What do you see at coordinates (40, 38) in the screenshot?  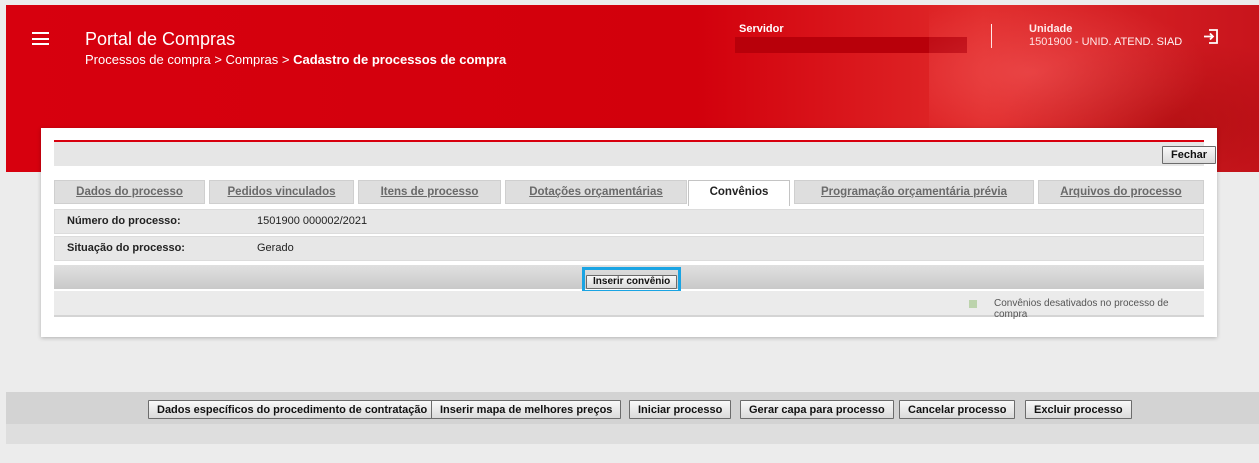 I see `hamburger-menu-icon` at bounding box center [40, 38].